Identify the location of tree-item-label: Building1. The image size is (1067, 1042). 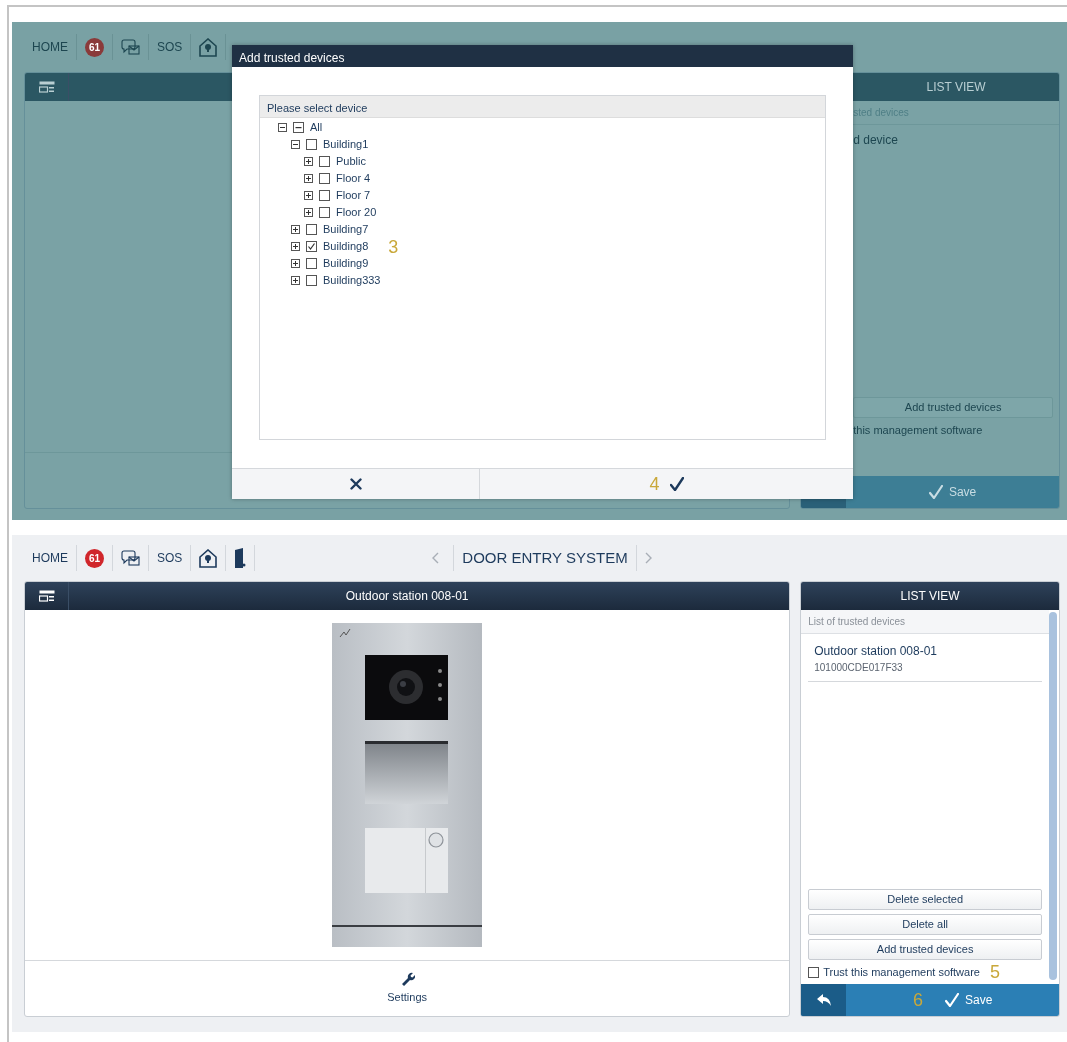
(346, 144).